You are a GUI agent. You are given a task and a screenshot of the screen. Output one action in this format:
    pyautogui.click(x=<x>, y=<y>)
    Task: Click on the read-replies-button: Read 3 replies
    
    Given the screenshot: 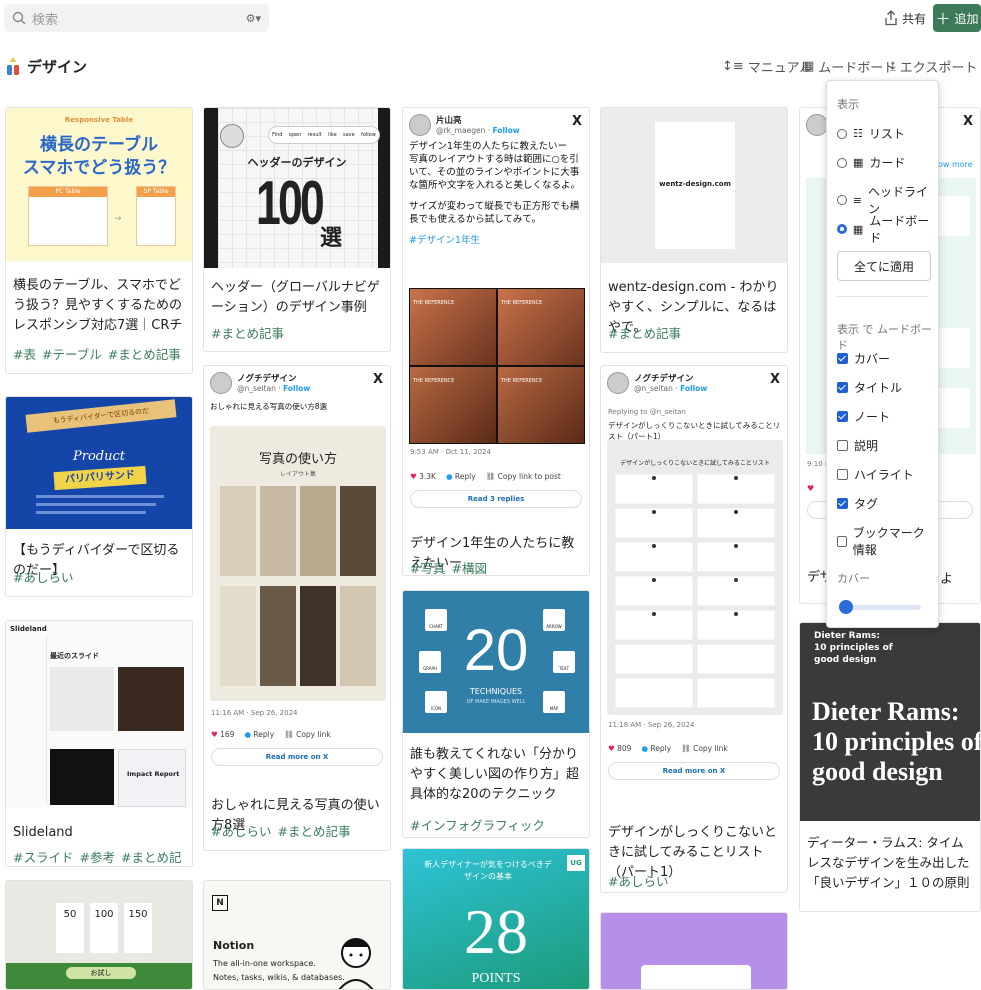 What is the action you would take?
    pyautogui.click(x=496, y=499)
    